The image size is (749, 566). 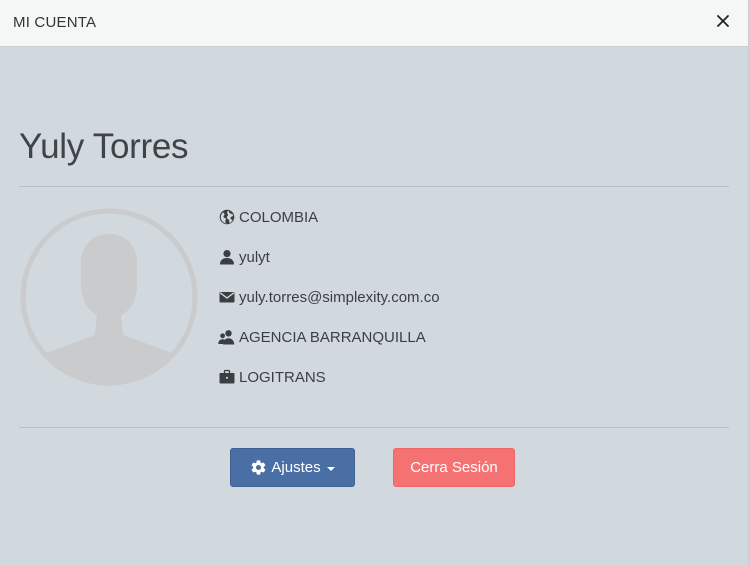 I want to click on agency-label: AGENCIA BARRANQUILLA, so click(x=332, y=337).